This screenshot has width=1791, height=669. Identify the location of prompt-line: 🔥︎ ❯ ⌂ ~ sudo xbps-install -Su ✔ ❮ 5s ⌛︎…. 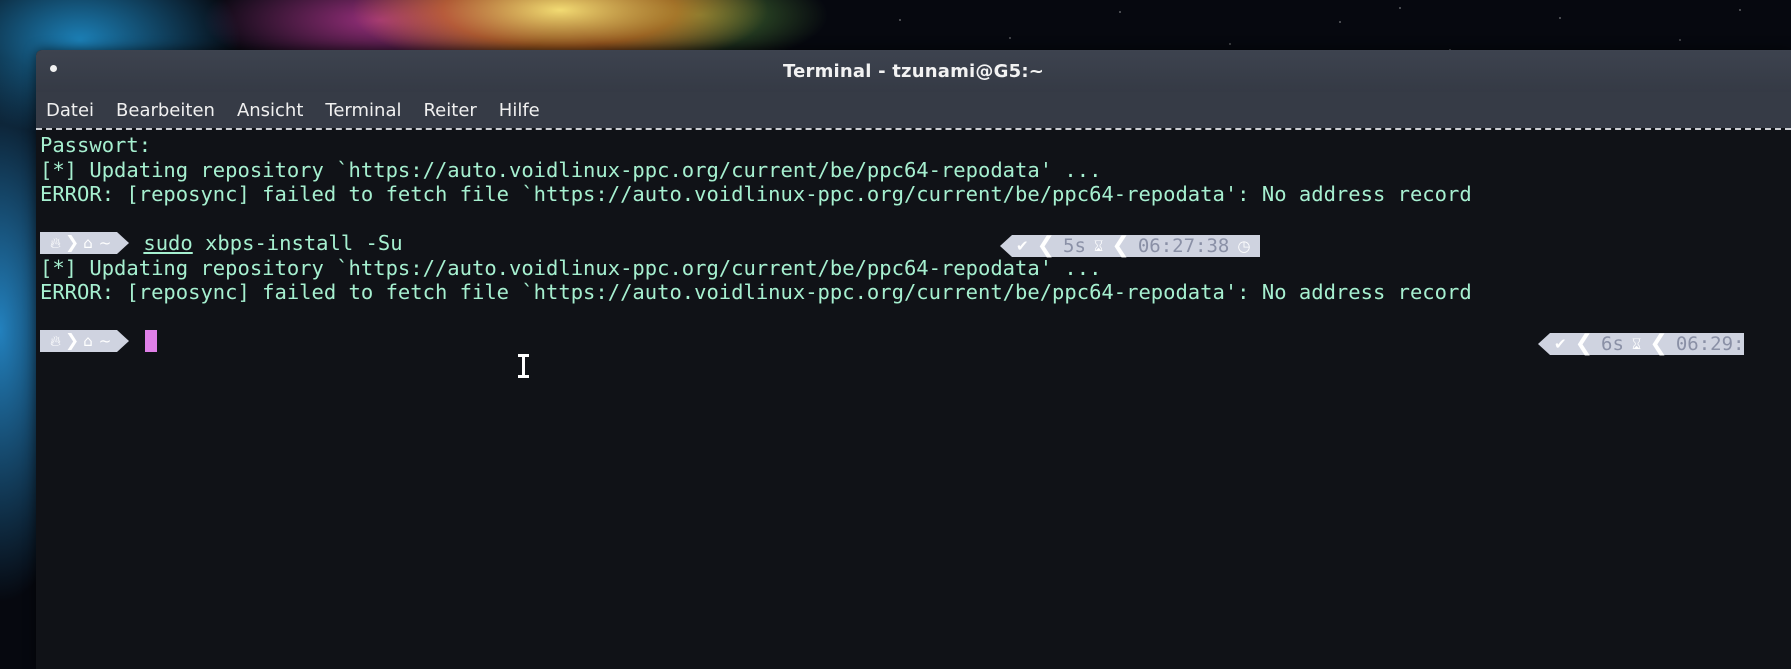
(915, 244).